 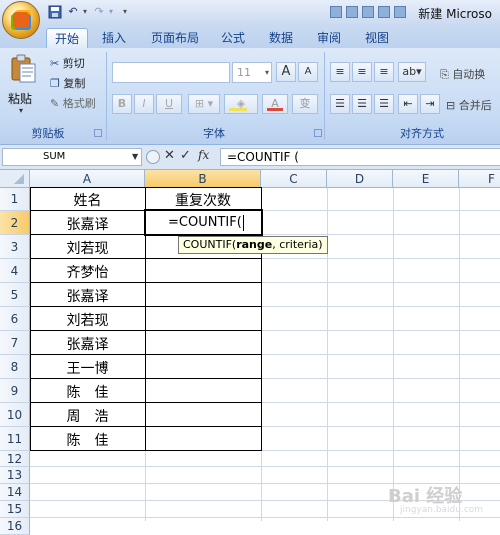 What do you see at coordinates (73, 103) in the screenshot?
I see `format-painter-button: ✎ 格式刷` at bounding box center [73, 103].